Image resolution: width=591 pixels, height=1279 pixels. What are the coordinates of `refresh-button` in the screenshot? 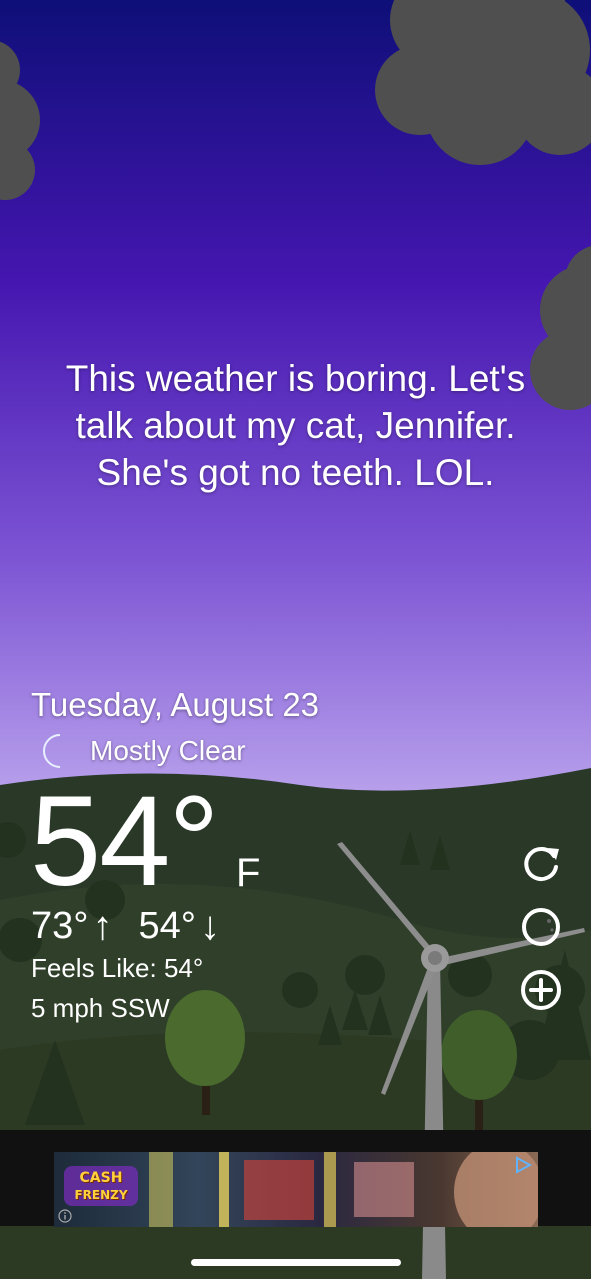 It's located at (541, 863).